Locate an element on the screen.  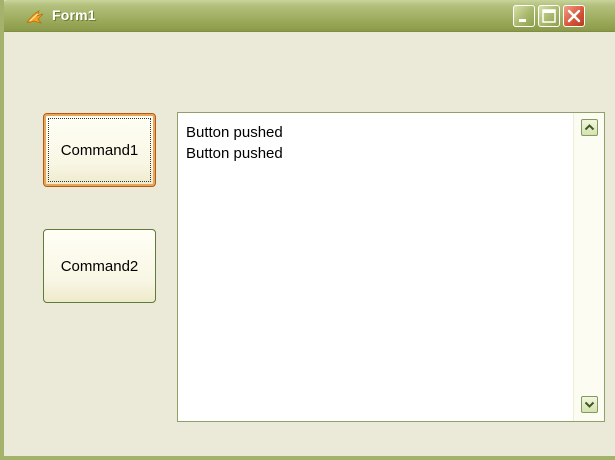
minimize-button is located at coordinates (524, 16).